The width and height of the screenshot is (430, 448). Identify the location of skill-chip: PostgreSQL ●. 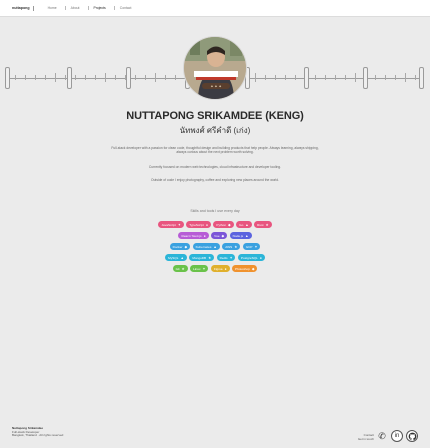
(251, 257).